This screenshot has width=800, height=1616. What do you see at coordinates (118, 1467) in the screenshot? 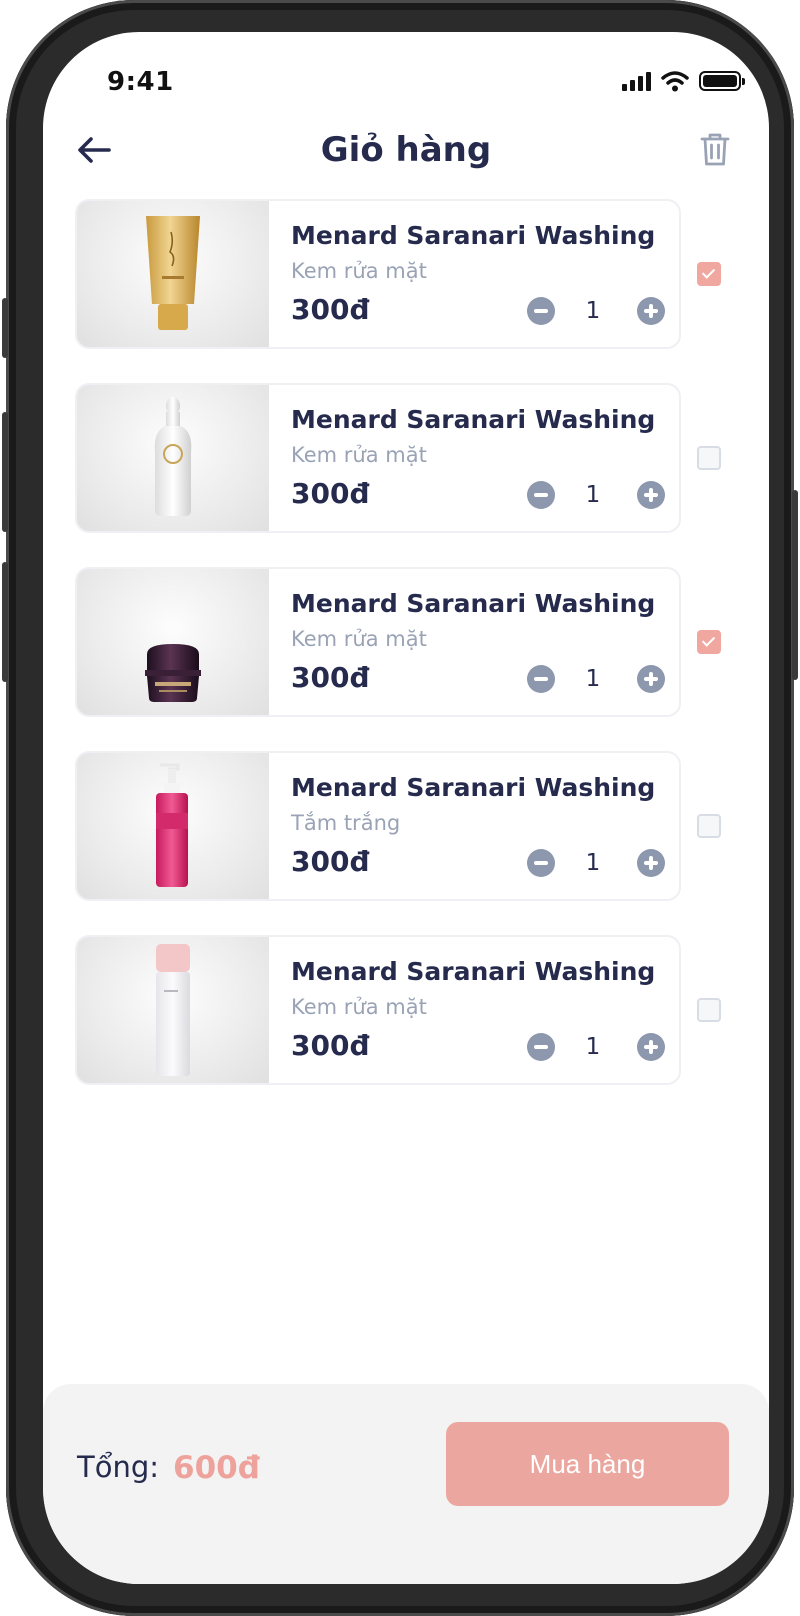
I see `total-label: Tổng:` at bounding box center [118, 1467].